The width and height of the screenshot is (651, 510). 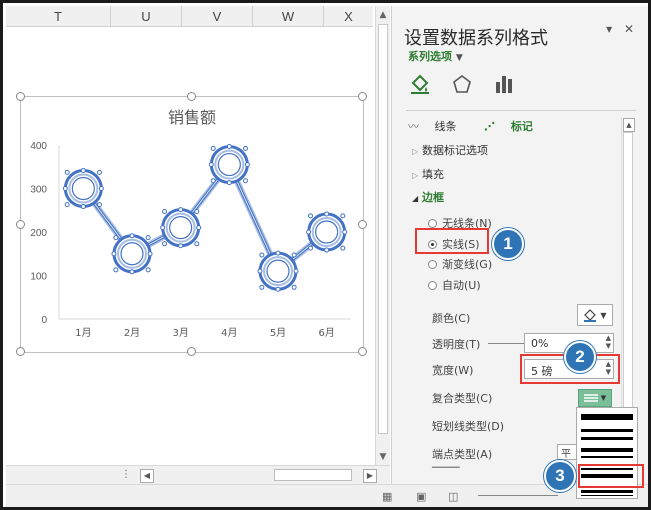 What do you see at coordinates (607, 435) in the screenshot?
I see `compound-option-double` at bounding box center [607, 435].